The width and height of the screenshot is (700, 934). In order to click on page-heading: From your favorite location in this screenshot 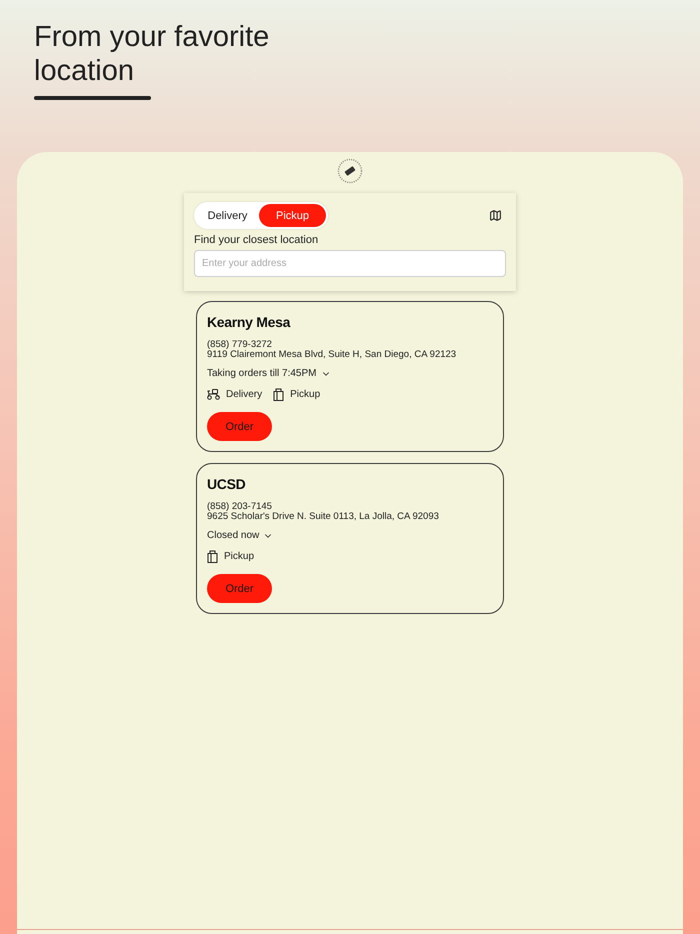, I will do `click(152, 54)`.